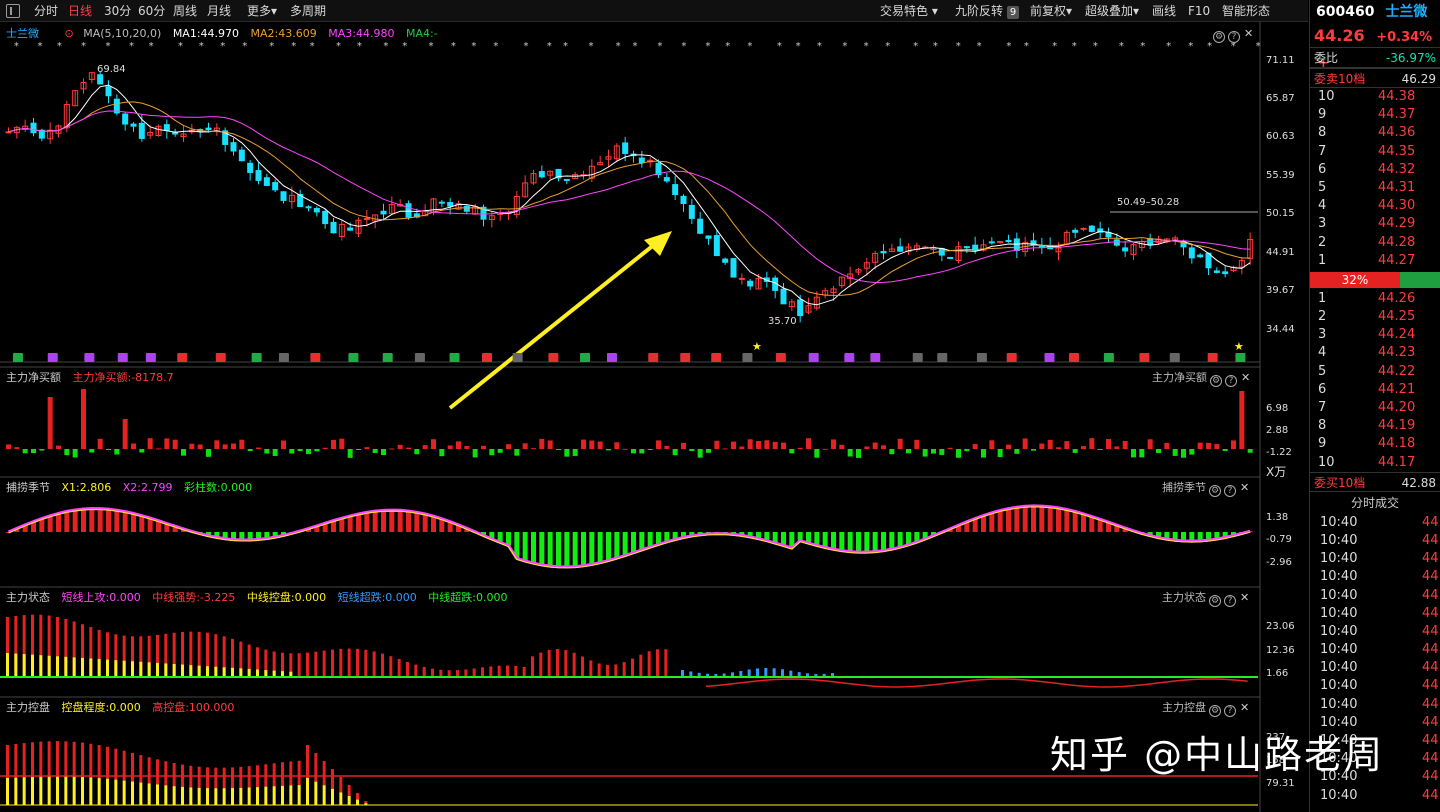 Image resolution: width=1440 pixels, height=812 pixels. What do you see at coordinates (1322, 317) in the screenshot?
I see `level-label: 2` at bounding box center [1322, 317].